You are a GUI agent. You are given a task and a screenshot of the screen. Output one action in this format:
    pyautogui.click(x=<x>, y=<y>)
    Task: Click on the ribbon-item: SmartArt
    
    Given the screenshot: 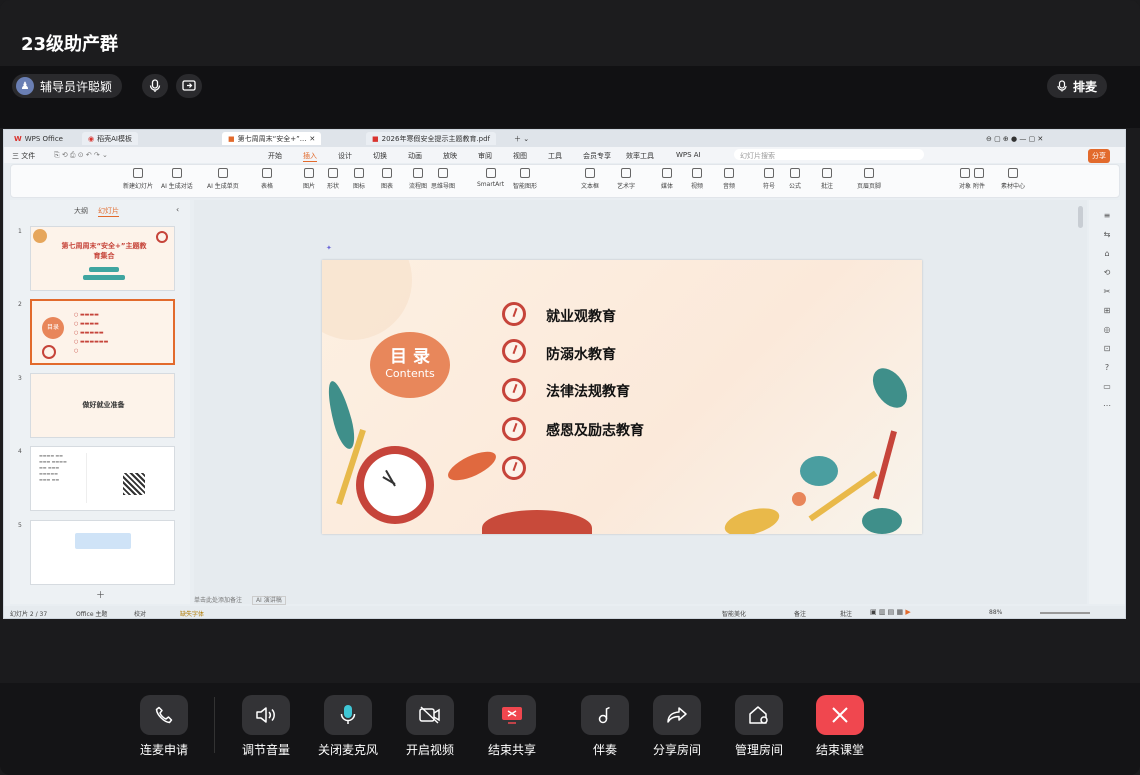 What is the action you would take?
    pyautogui.click(x=490, y=178)
    